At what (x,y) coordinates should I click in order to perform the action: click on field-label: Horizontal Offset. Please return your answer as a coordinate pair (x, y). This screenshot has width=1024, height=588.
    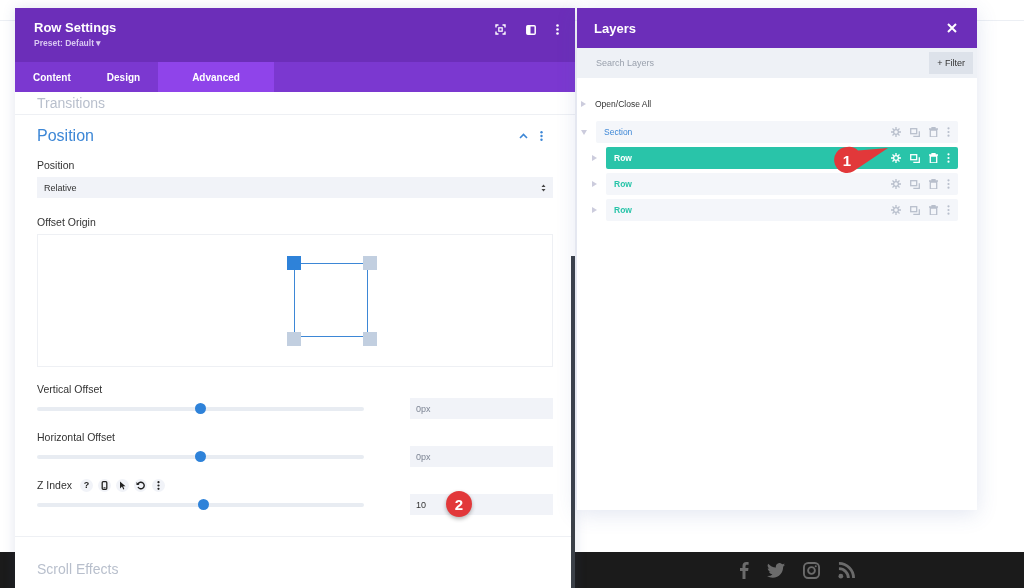
    Looking at the image, I should click on (76, 437).